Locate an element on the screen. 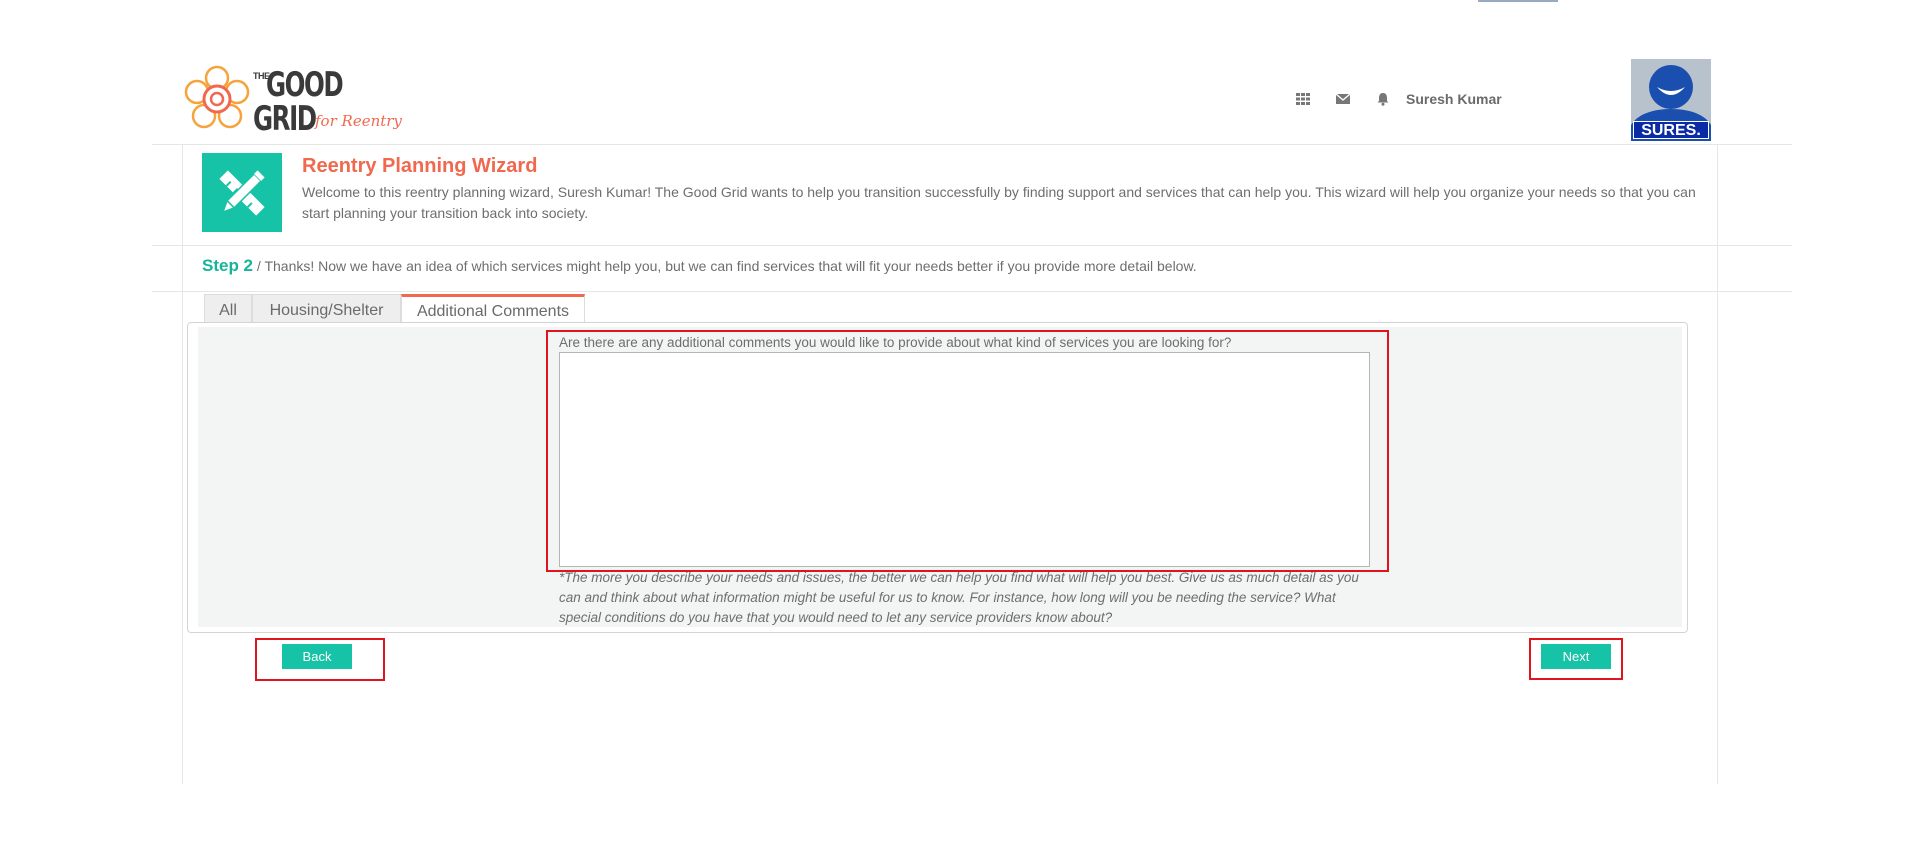 This screenshot has height=857, width=1914. flower-logo-icon is located at coordinates (217, 97).